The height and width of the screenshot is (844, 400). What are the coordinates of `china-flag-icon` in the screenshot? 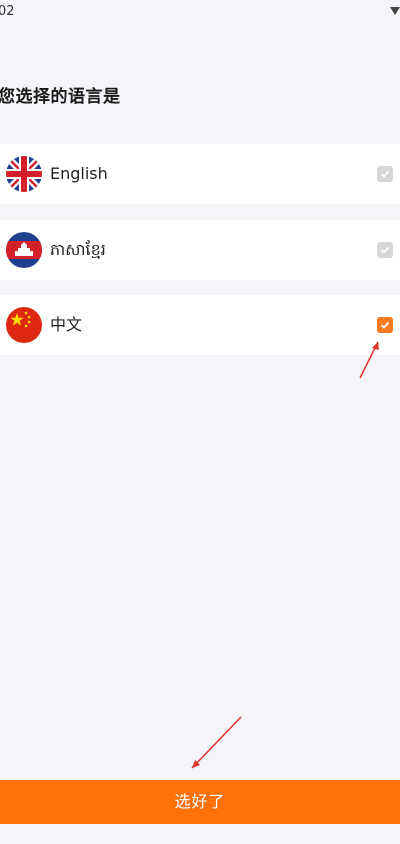 It's located at (24, 325).